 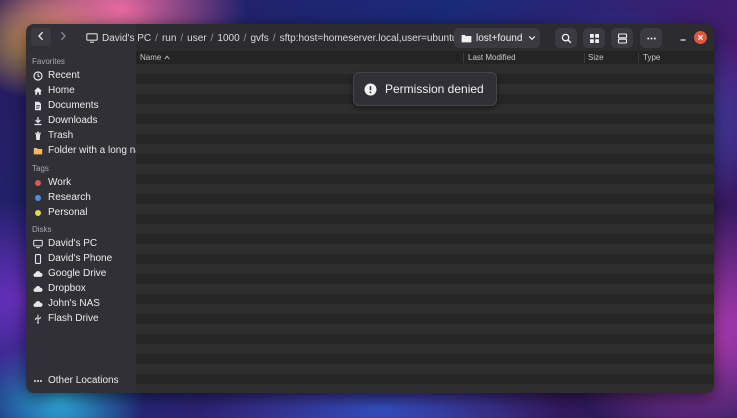 I want to click on sidebar-item-downloads: Downloads, so click(x=83, y=120).